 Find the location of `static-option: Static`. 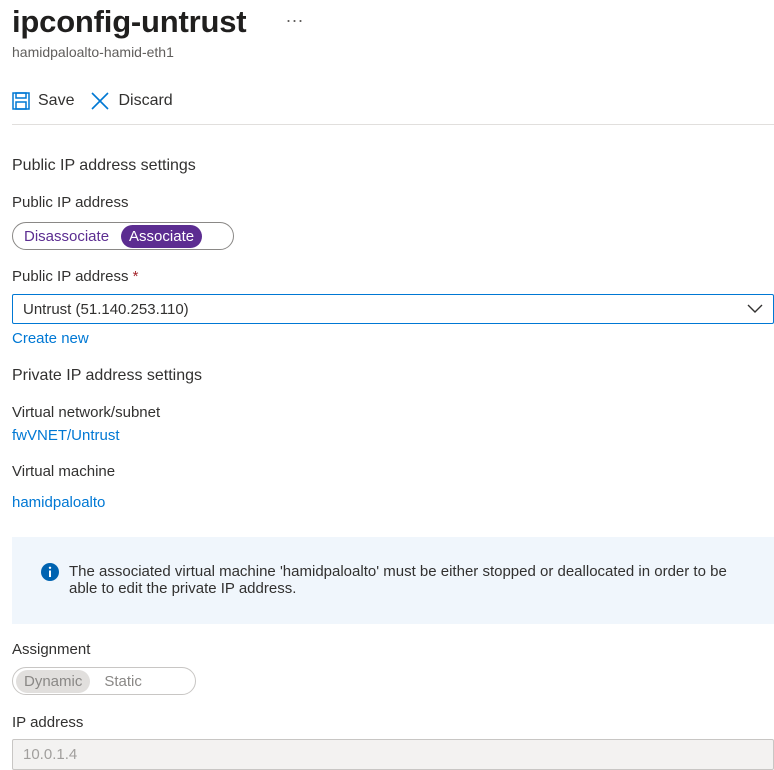

static-option: Static is located at coordinates (123, 681).